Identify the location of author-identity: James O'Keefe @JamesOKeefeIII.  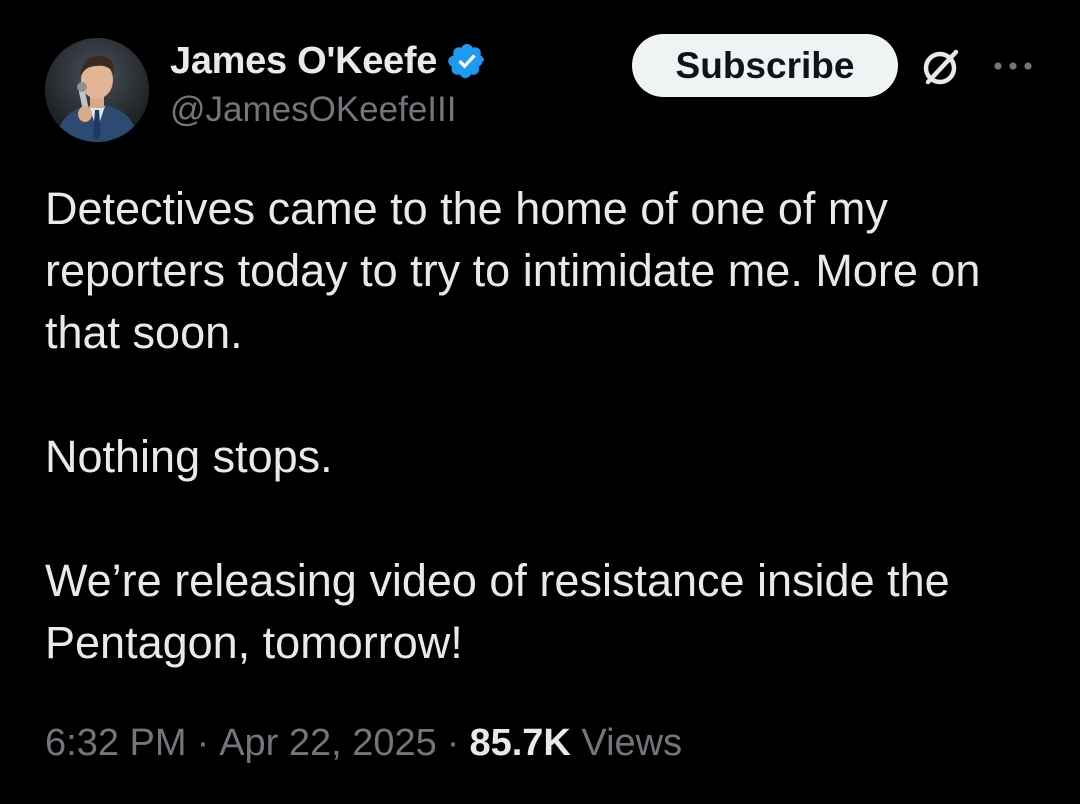
(390, 84).